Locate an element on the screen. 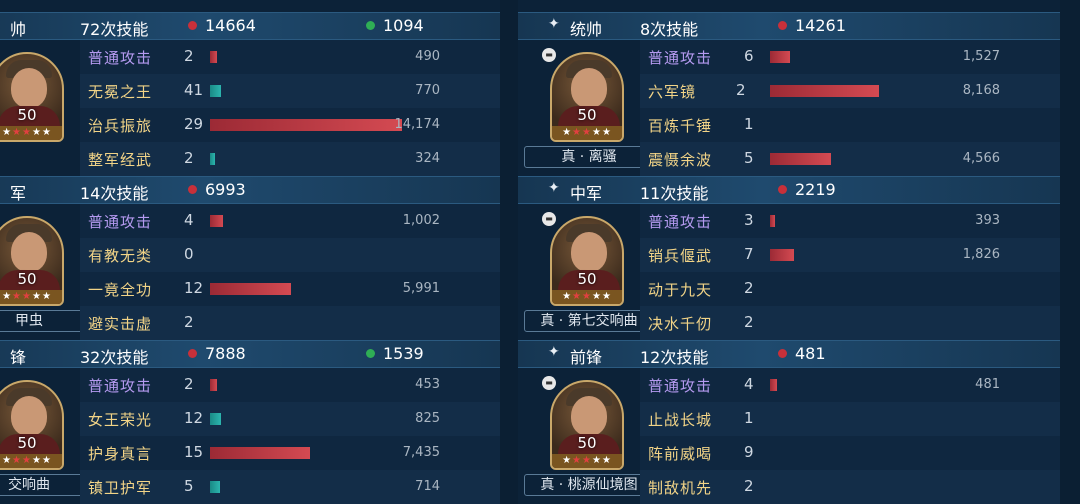 The image size is (1080, 504). skill-value: 393 is located at coordinates (987, 220).